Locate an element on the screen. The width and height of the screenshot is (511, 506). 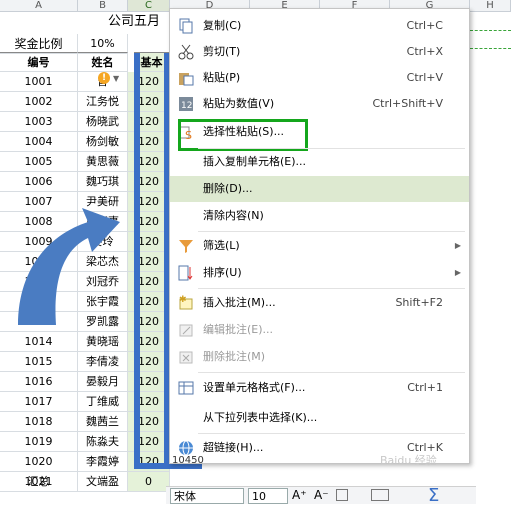
scissors-icon is located at coordinates (186, 52).